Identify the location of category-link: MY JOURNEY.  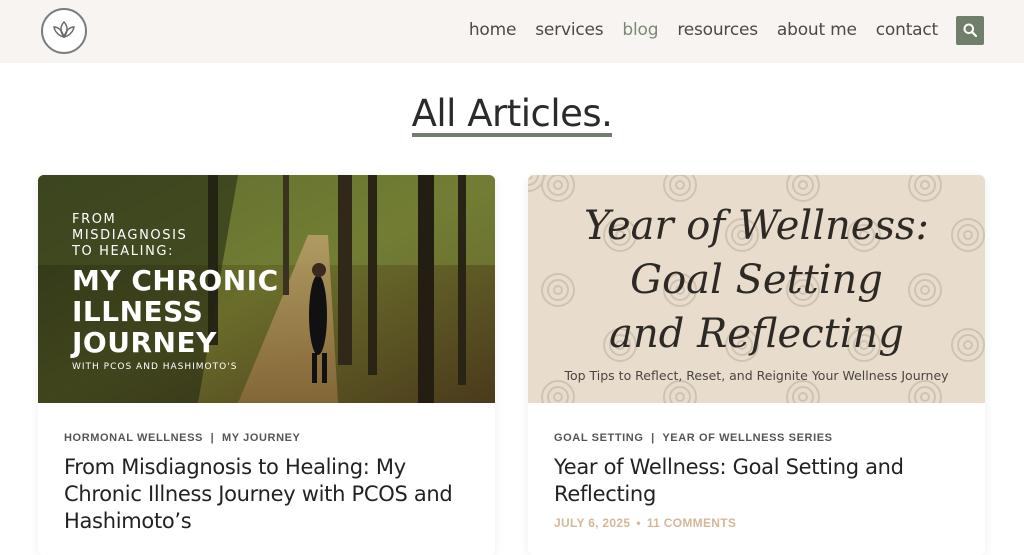
(261, 438).